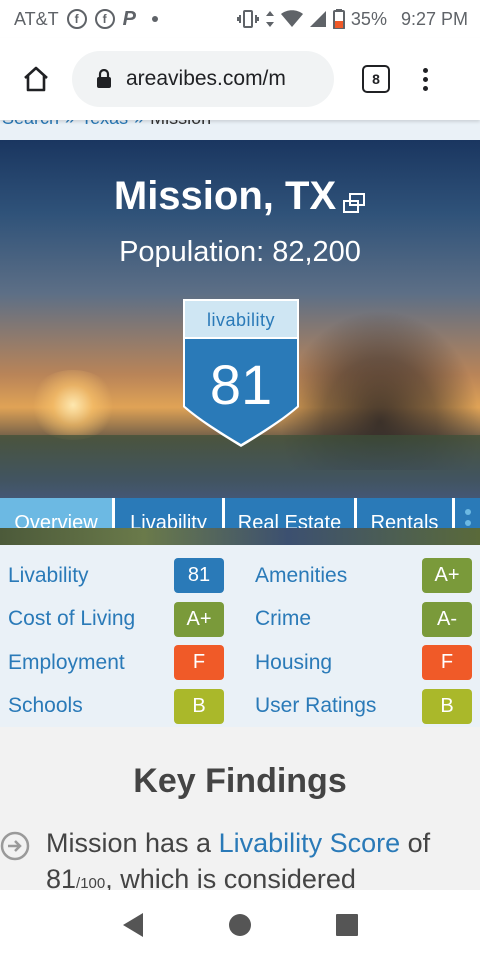  Describe the element at coordinates (45, 706) in the screenshot. I see `grade-label: Schools` at that location.